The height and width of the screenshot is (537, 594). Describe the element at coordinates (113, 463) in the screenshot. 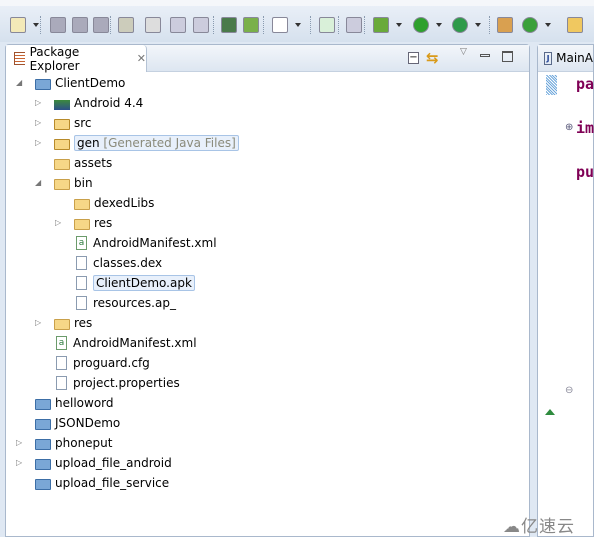

I see `tree-item-label: upload_file_android` at that location.